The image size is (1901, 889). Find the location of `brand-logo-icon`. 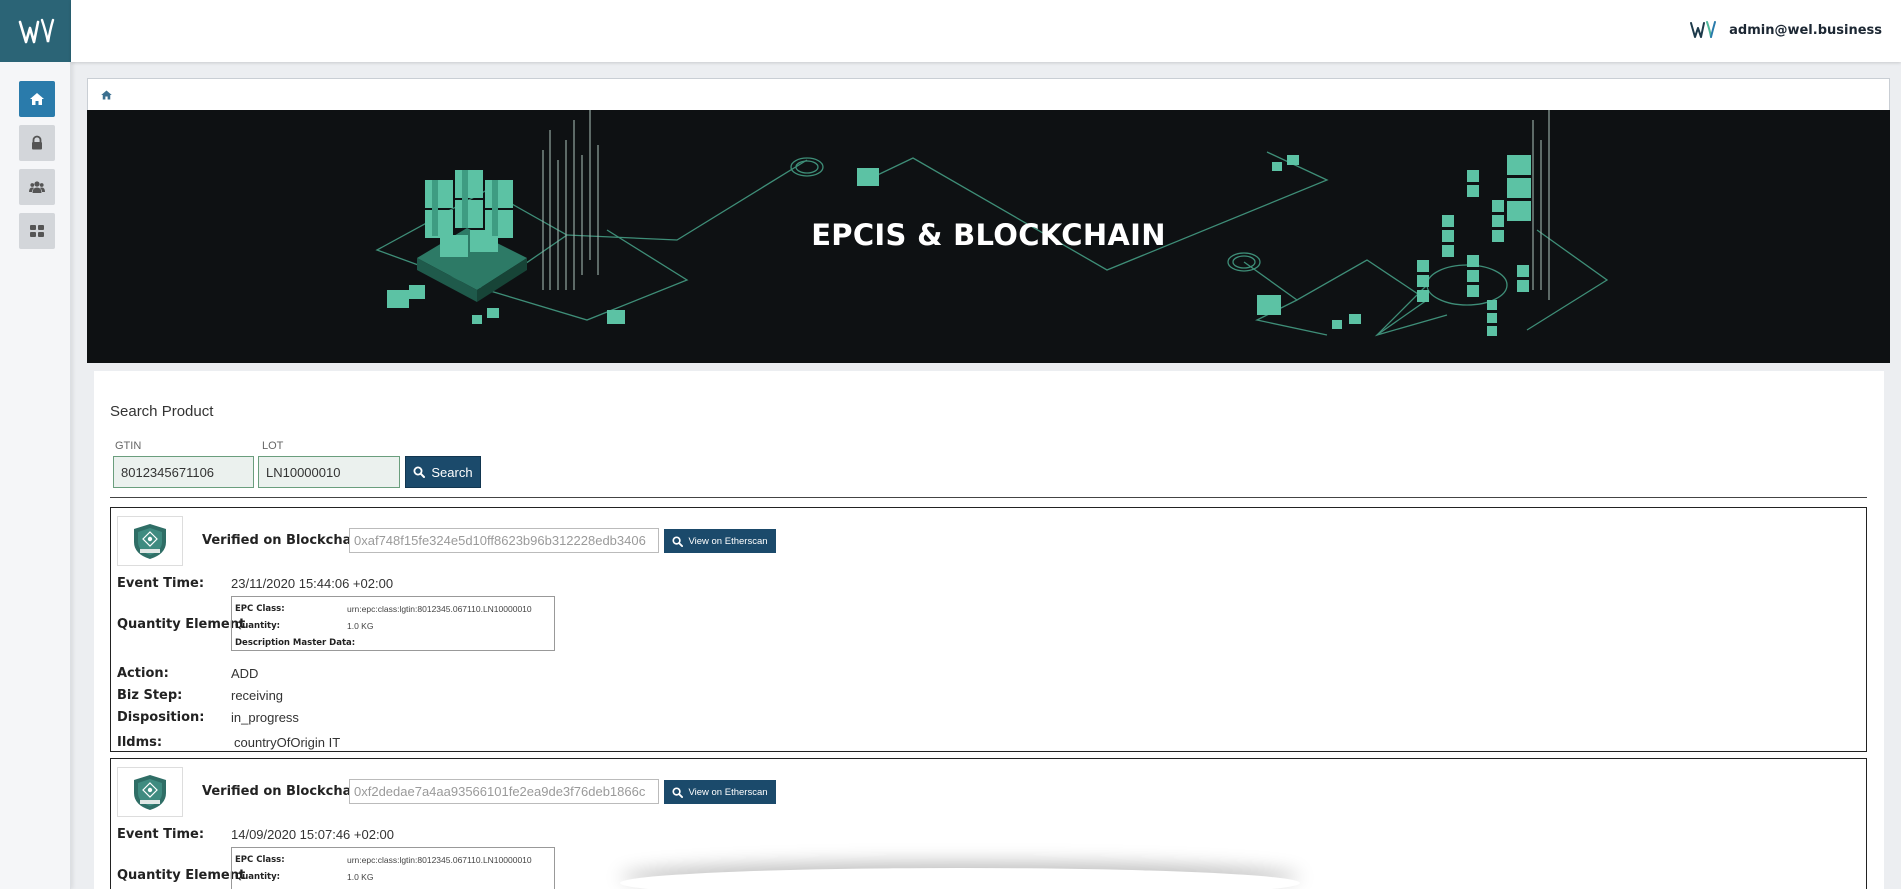

brand-logo-icon is located at coordinates (1703, 29).